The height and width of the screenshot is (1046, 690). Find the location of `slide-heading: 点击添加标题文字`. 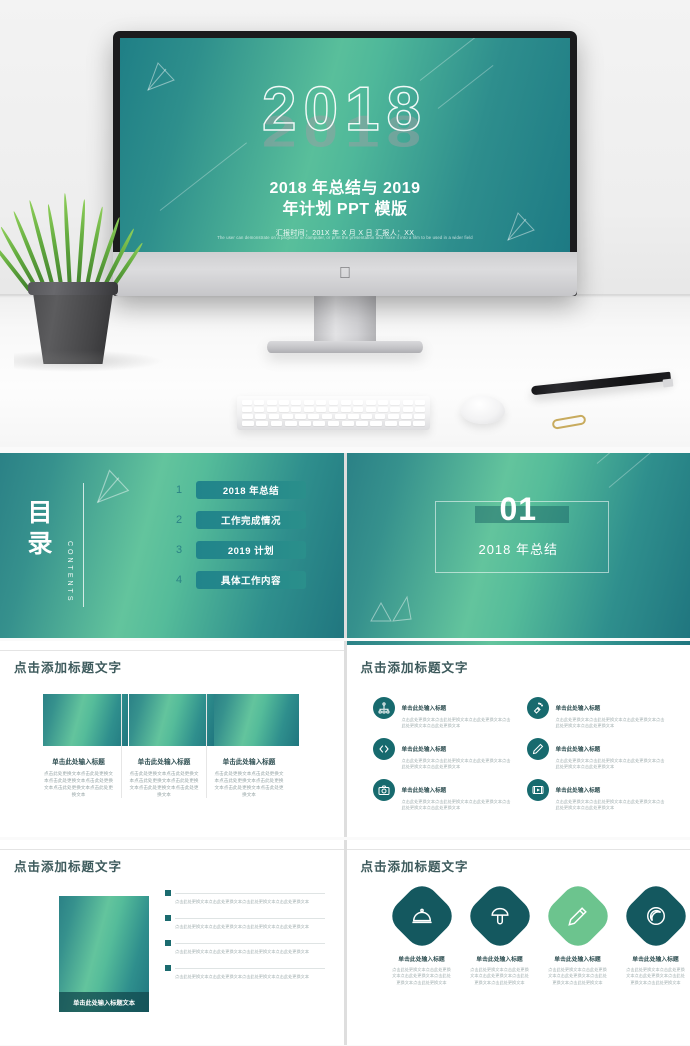

slide-heading: 点击添加标题文字 is located at coordinates (68, 668).